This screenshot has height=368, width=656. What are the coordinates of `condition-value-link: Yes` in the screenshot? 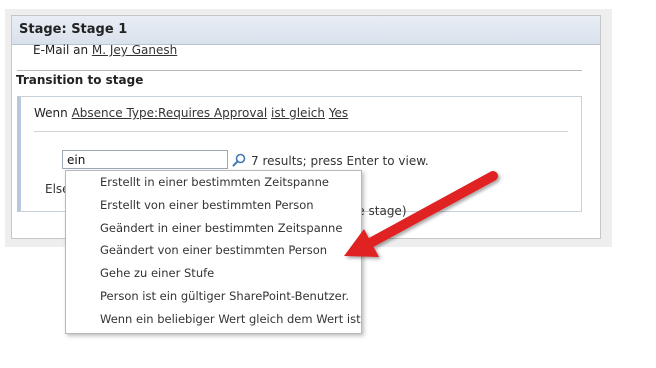 It's located at (338, 113).